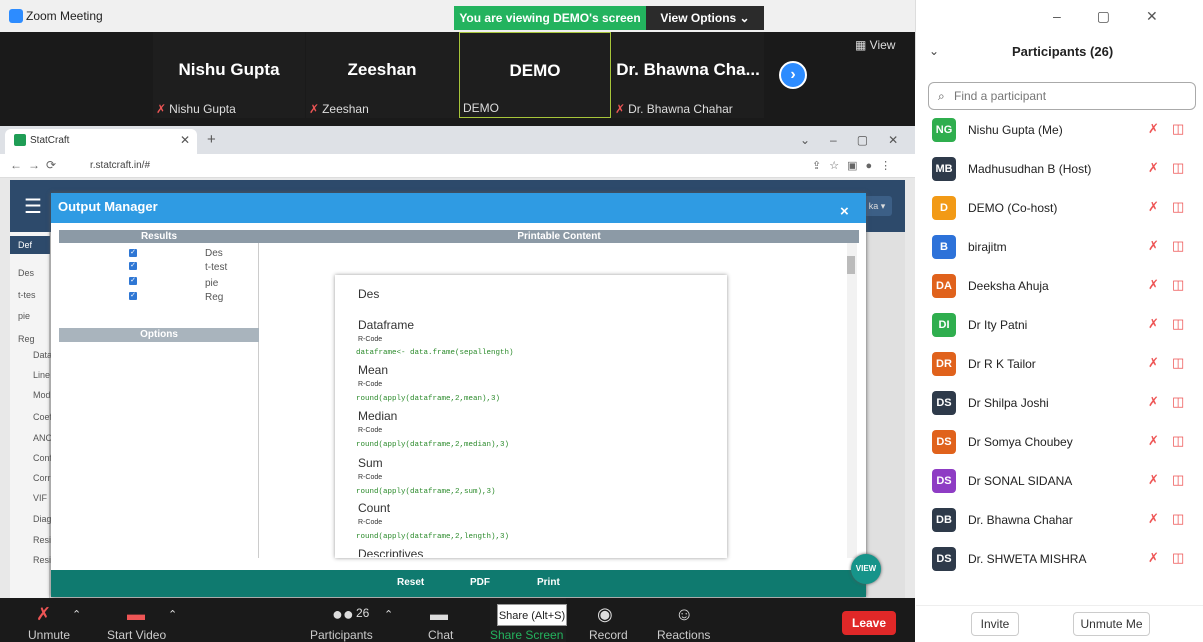 This screenshot has width=1203, height=642. I want to click on next-page-icon: ›, so click(793, 75).